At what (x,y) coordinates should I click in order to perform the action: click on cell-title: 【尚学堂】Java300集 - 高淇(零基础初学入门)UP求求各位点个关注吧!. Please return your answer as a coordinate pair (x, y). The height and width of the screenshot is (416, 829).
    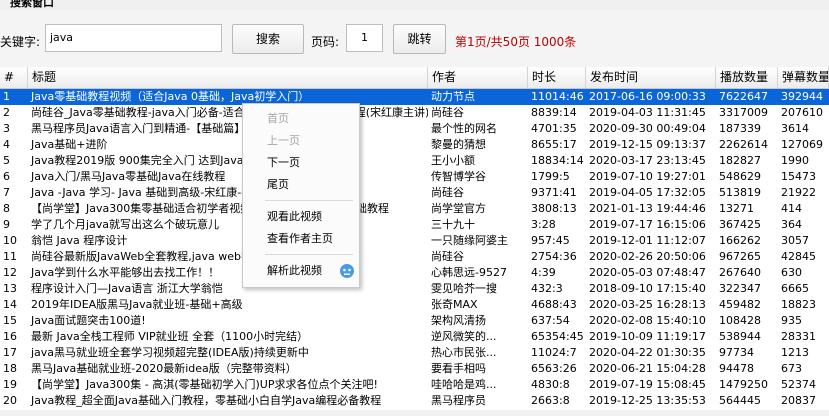
    Looking at the image, I should click on (204, 384).